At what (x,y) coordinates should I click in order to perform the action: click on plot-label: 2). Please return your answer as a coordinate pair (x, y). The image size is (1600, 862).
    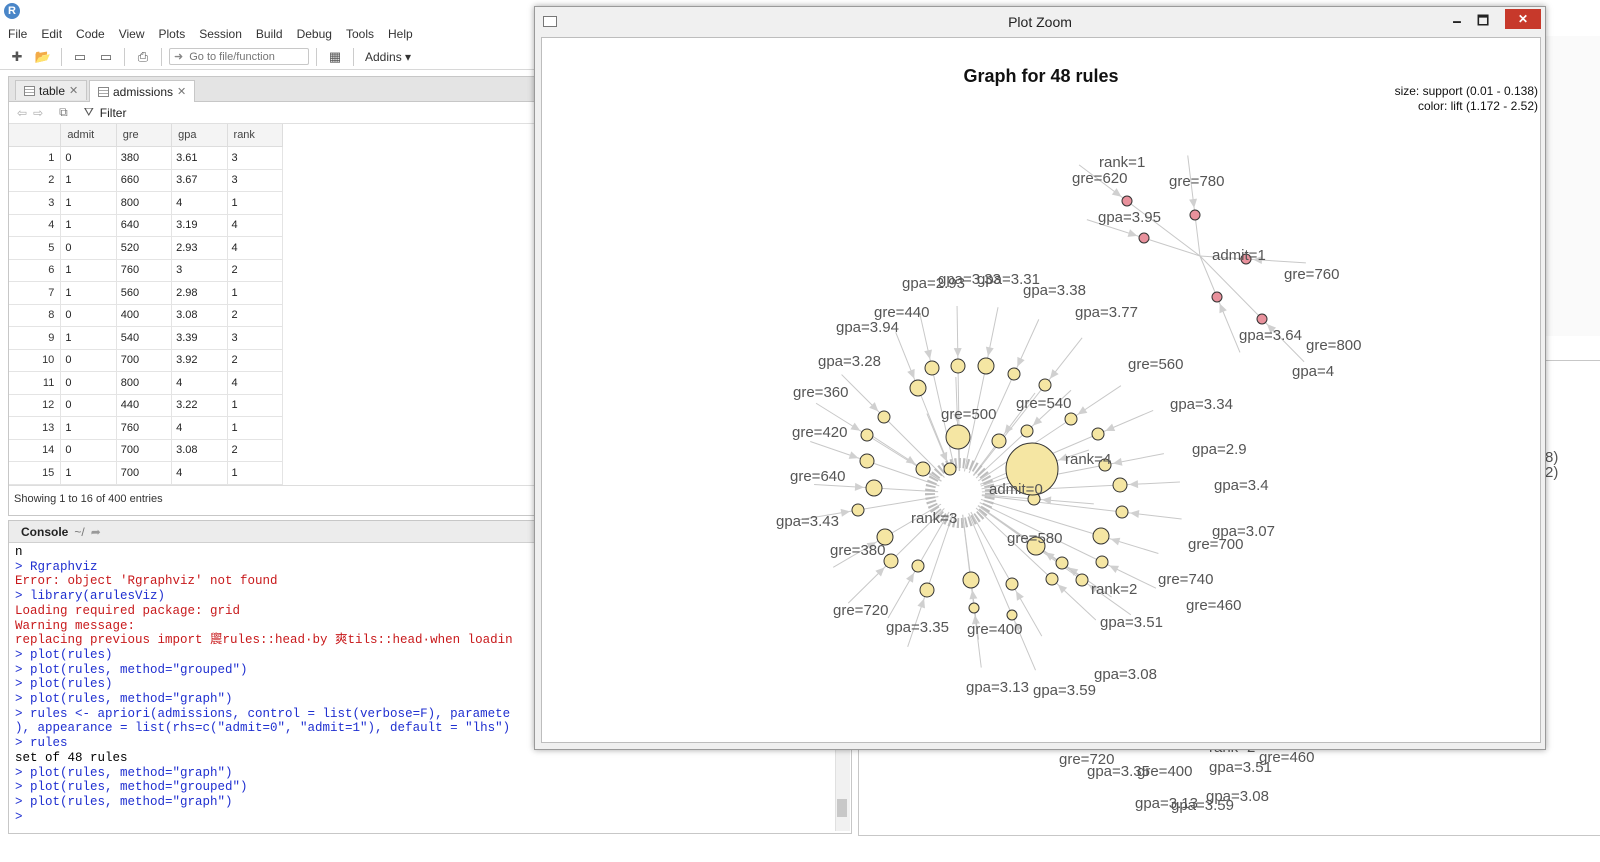
    Looking at the image, I should click on (1552, 472).